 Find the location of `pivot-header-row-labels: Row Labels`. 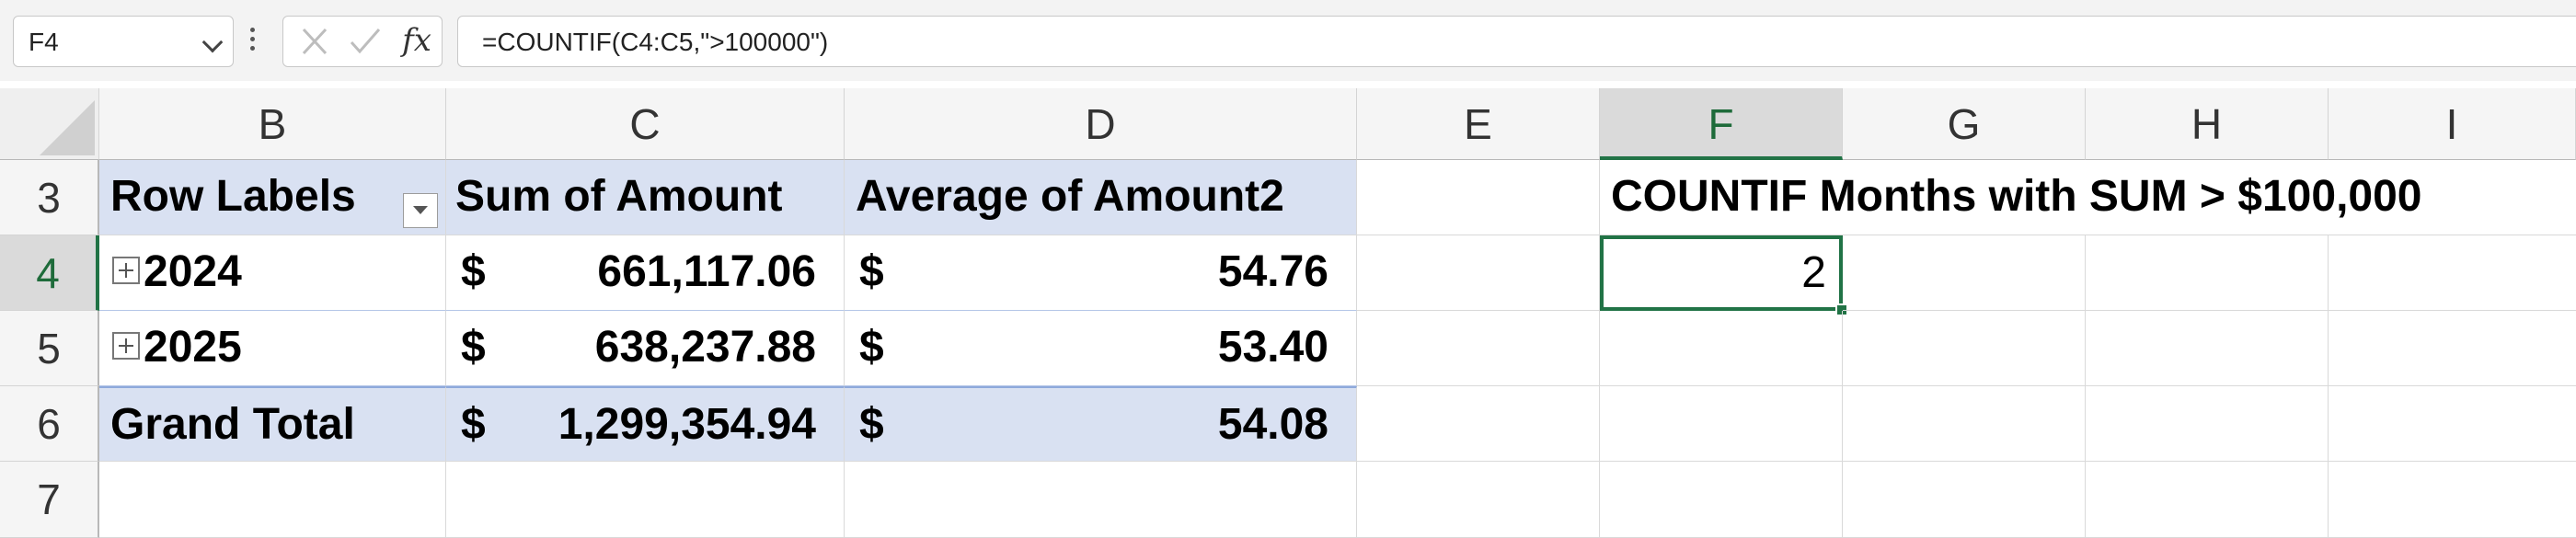

pivot-header-row-labels: Row Labels is located at coordinates (272, 197).